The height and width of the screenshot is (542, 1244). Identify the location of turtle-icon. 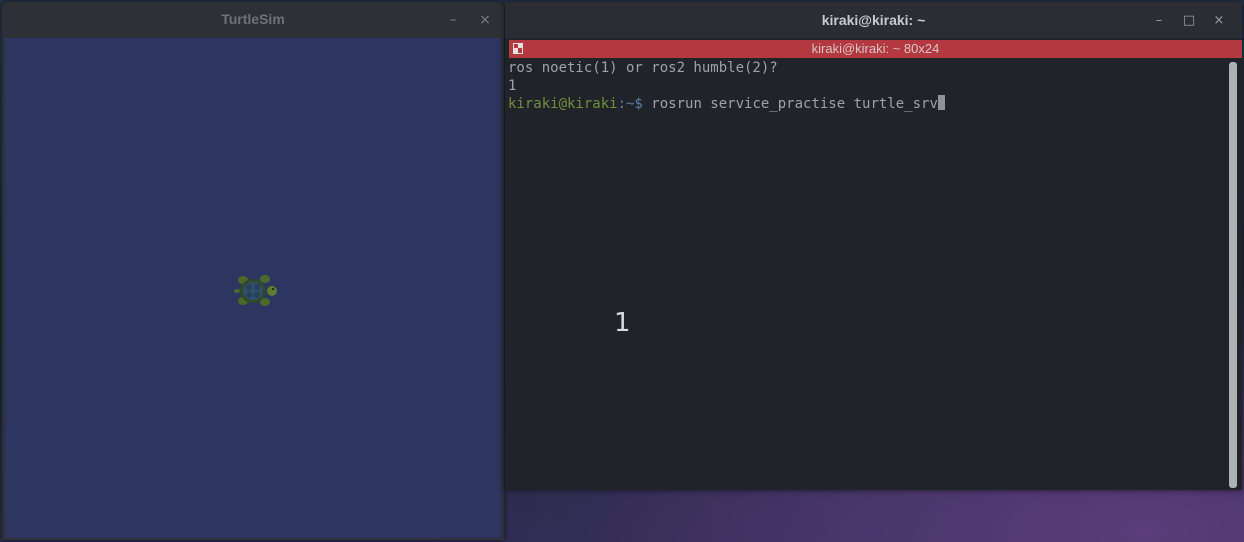
(255, 290).